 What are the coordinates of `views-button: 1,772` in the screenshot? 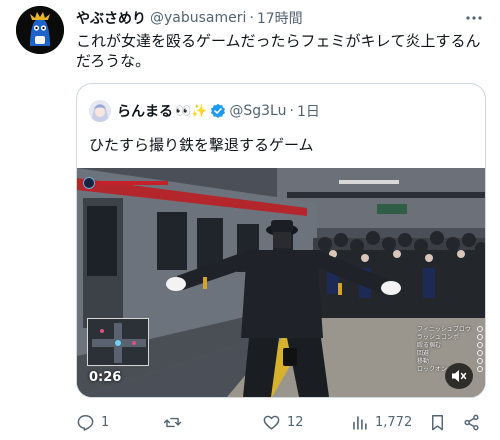 It's located at (381, 422).